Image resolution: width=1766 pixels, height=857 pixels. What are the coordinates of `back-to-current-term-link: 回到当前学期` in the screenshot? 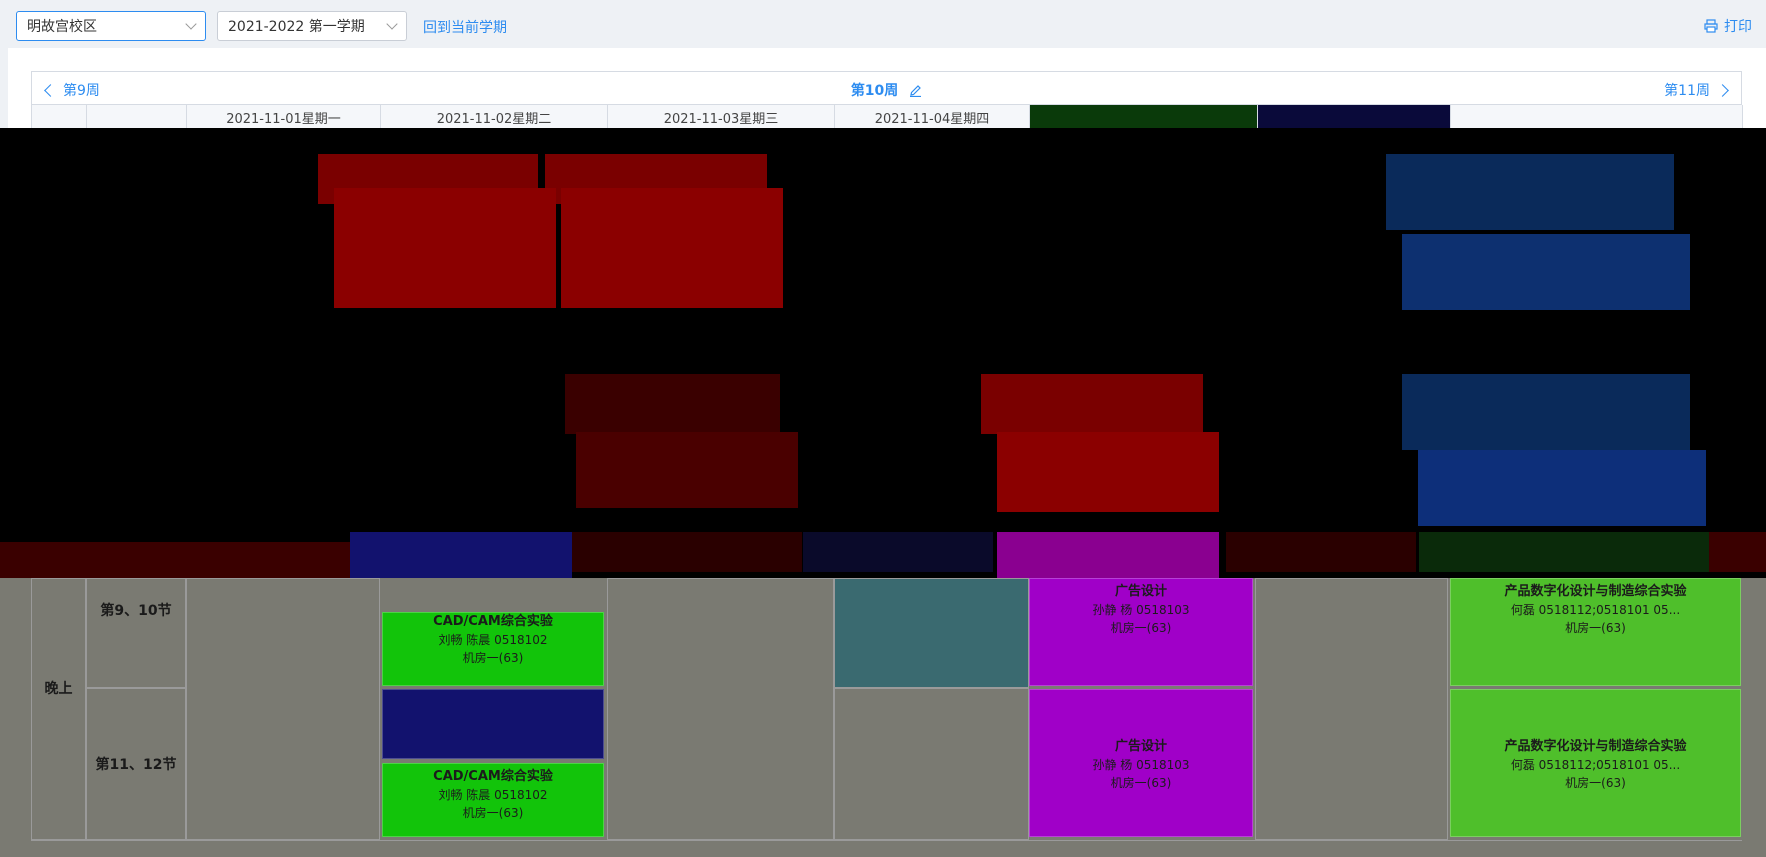 It's located at (465, 27).